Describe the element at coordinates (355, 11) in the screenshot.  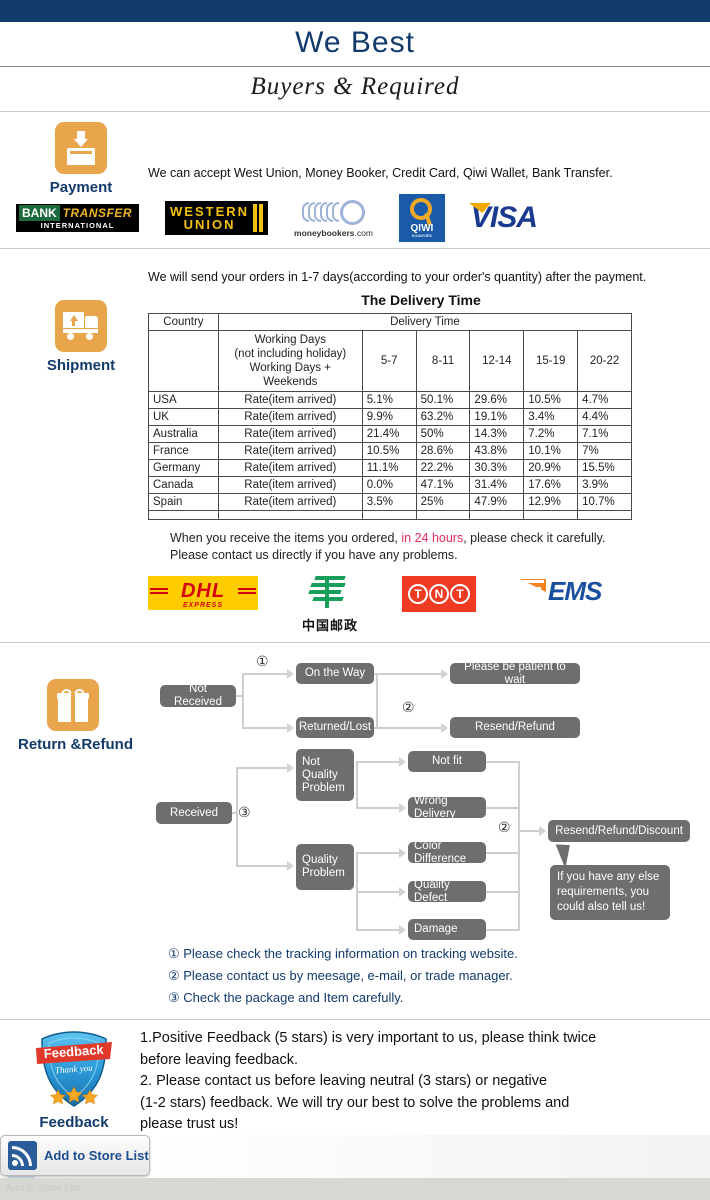
I see `top-navy-bar` at that location.